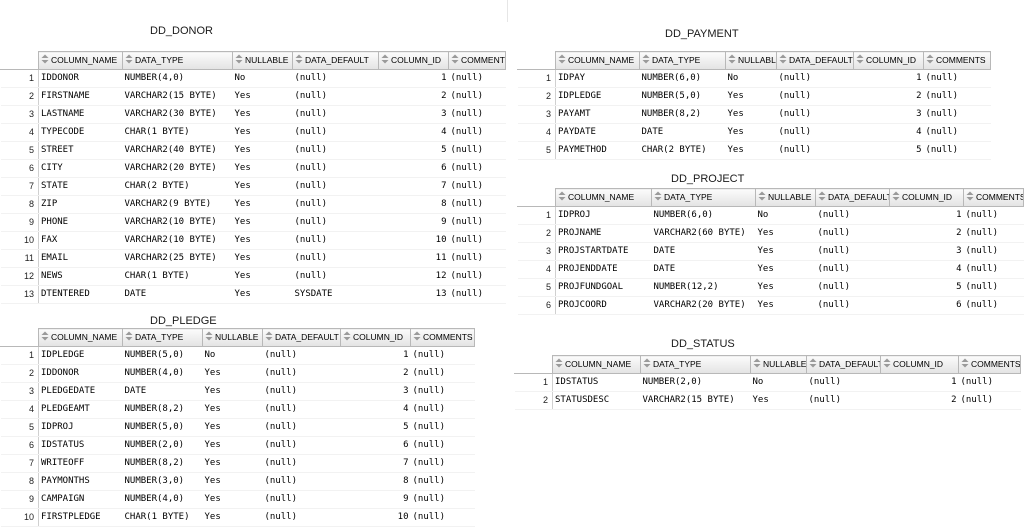 The height and width of the screenshot is (527, 1024). What do you see at coordinates (682, 114) in the screenshot?
I see `data-type-cell: NUMBER(8,2)` at bounding box center [682, 114].